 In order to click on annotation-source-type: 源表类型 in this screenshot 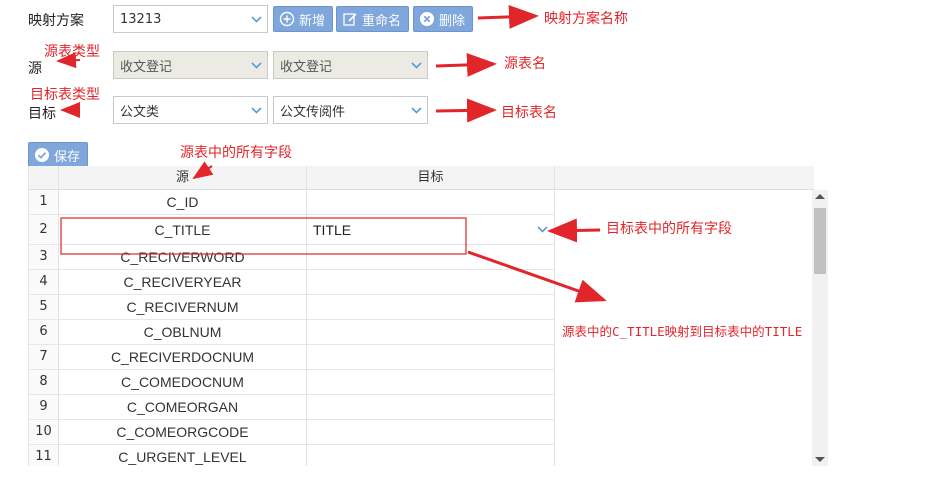, I will do `click(72, 52)`.